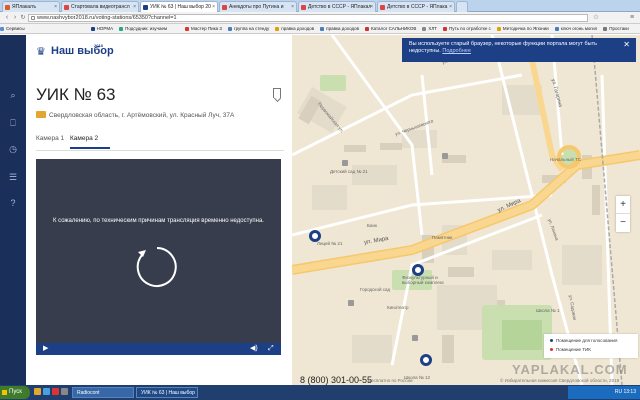 This screenshot has height=400, width=640. What do you see at coordinates (626, 45) in the screenshot?
I see `close-icon: ✕` at bounding box center [626, 45].